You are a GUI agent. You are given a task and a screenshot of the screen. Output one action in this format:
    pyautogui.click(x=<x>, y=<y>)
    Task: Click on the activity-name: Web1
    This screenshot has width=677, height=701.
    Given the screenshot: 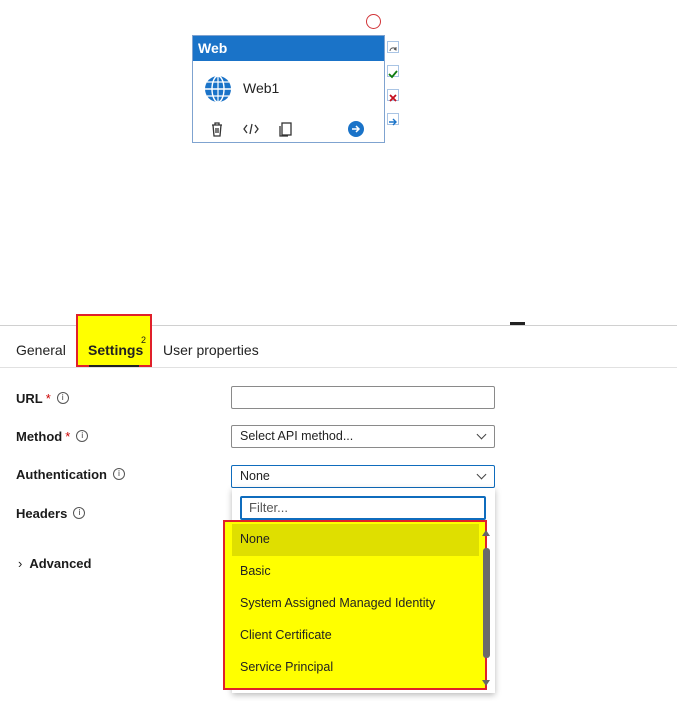 What is the action you would take?
    pyautogui.click(x=261, y=88)
    